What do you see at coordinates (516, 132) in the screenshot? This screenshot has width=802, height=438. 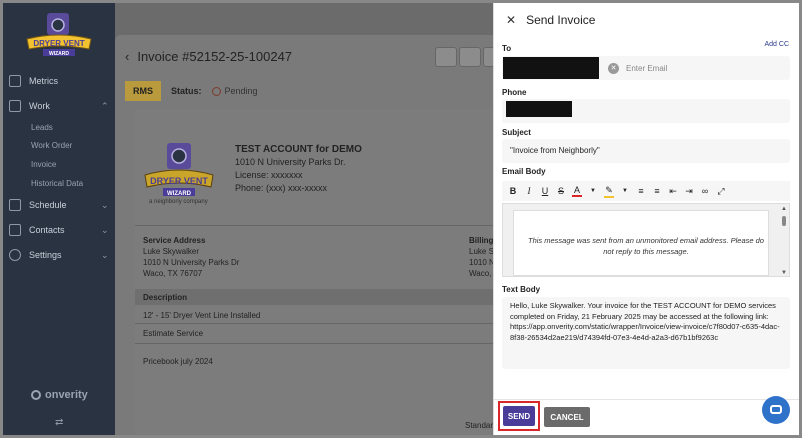 I see `subject-label: Subject` at bounding box center [516, 132].